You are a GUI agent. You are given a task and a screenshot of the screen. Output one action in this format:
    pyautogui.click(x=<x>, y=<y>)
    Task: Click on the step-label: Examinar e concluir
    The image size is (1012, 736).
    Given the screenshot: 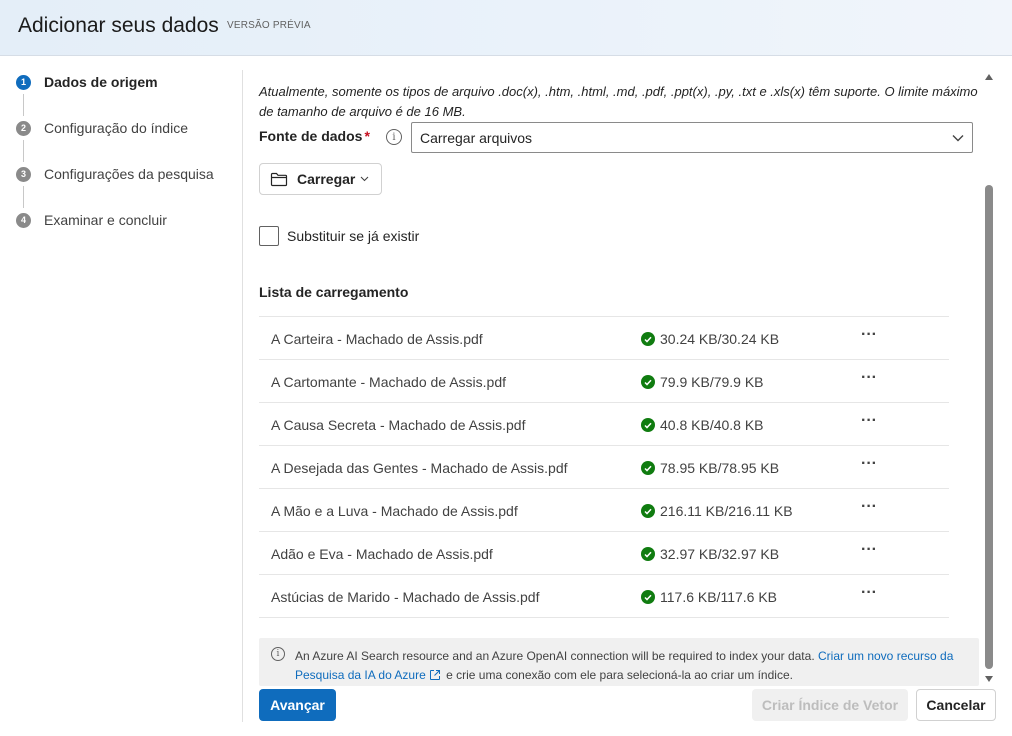 What is the action you would take?
    pyautogui.click(x=105, y=220)
    